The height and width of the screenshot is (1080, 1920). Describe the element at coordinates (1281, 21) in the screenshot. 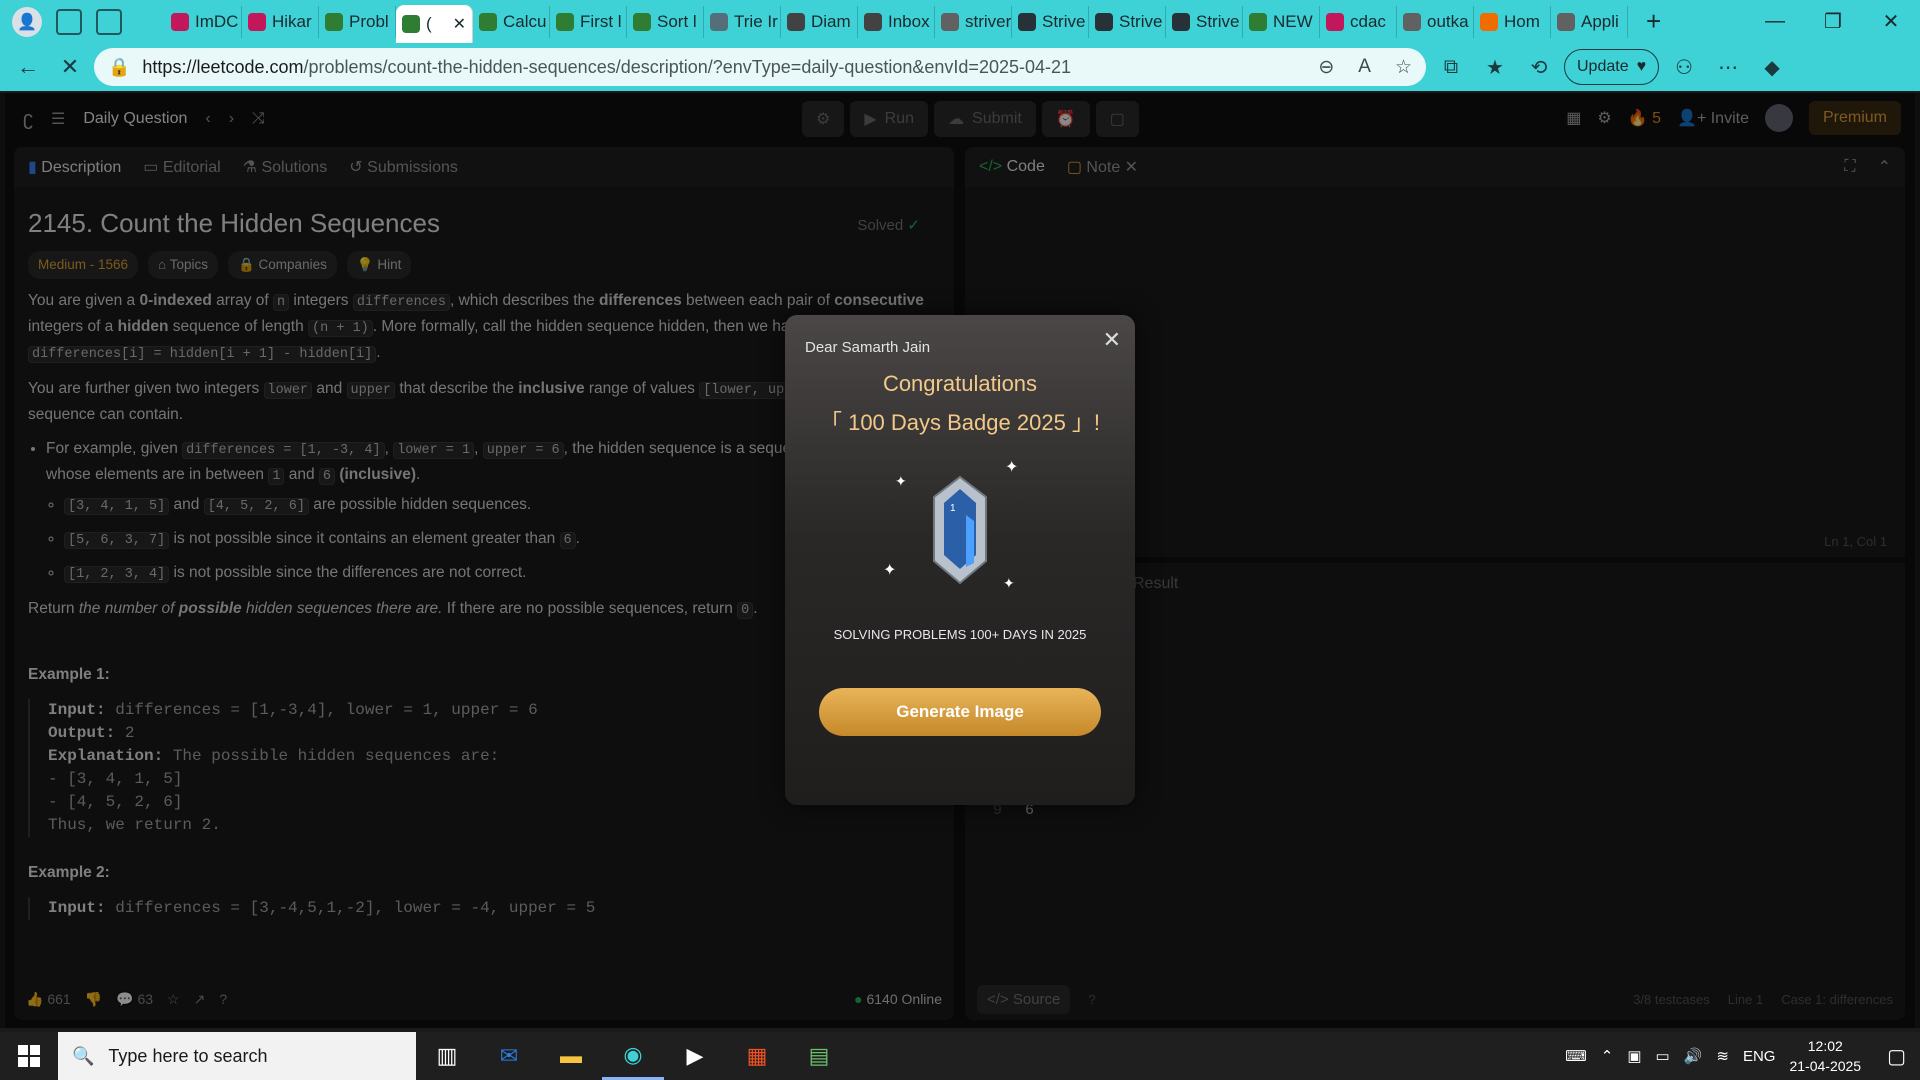

I see `browser-tab: NEW` at that location.